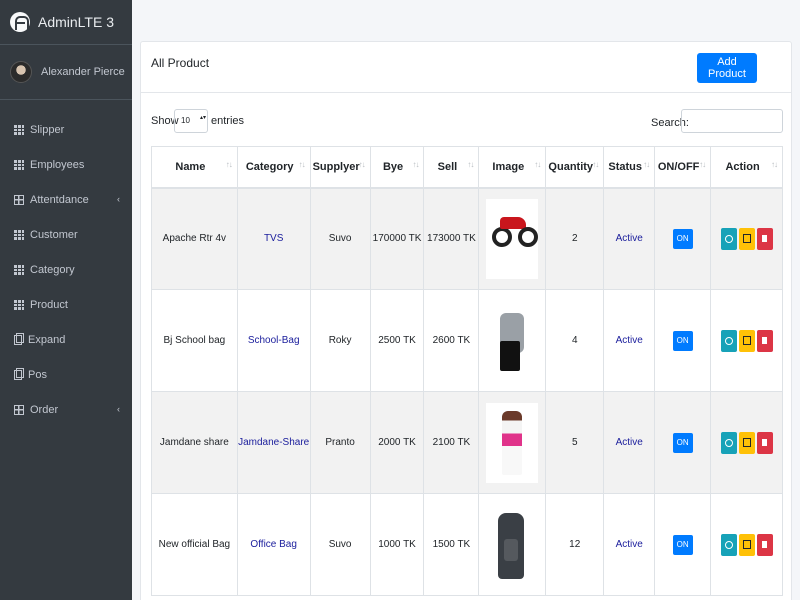 The image size is (800, 600). Describe the element at coordinates (228, 121) in the screenshot. I see `entries-label: entries` at that location.